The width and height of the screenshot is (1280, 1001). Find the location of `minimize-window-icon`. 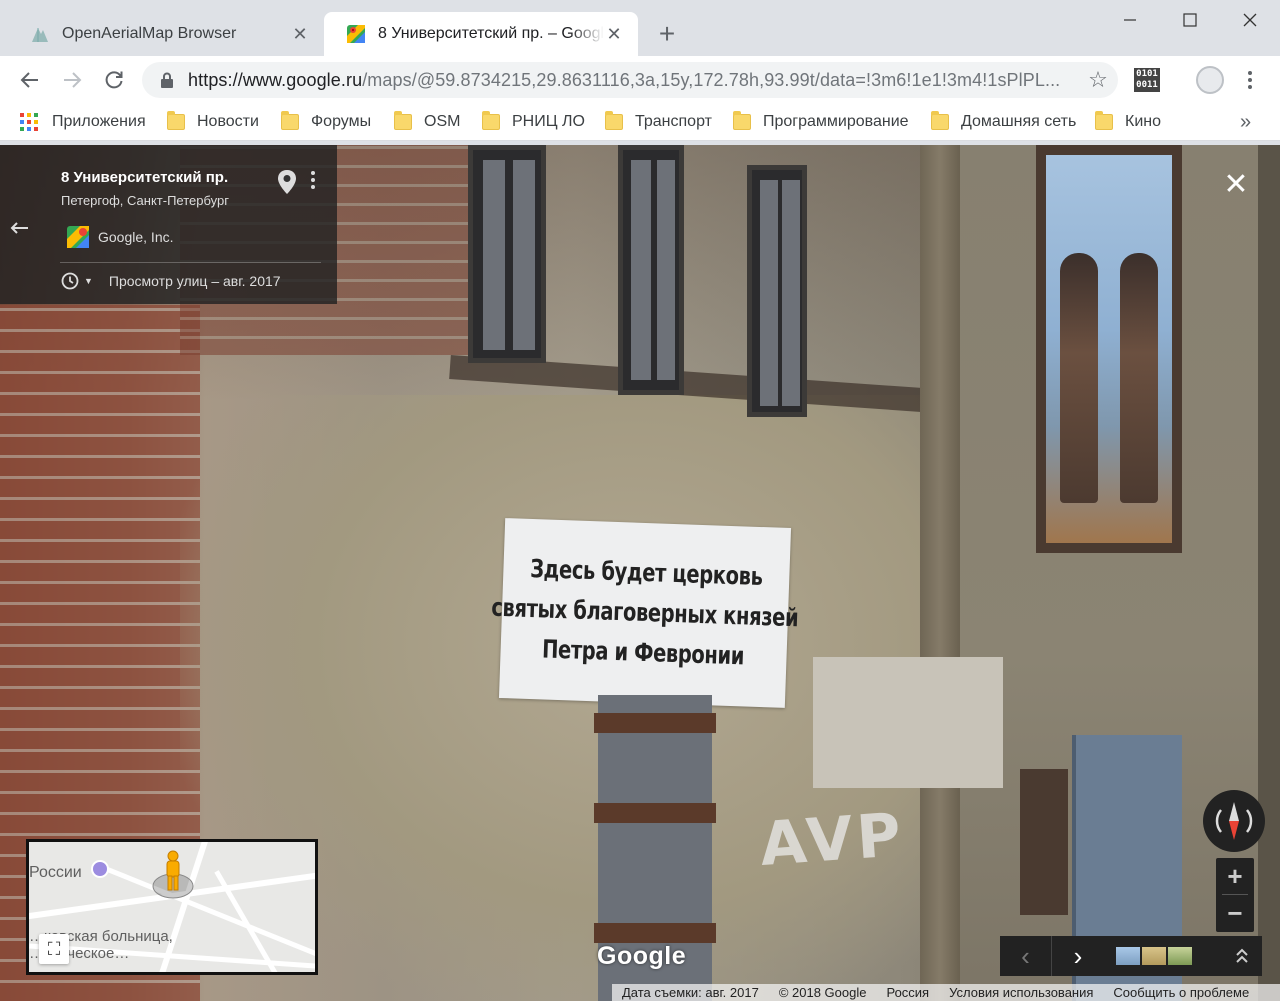

minimize-window-icon is located at coordinates (1130, 20).